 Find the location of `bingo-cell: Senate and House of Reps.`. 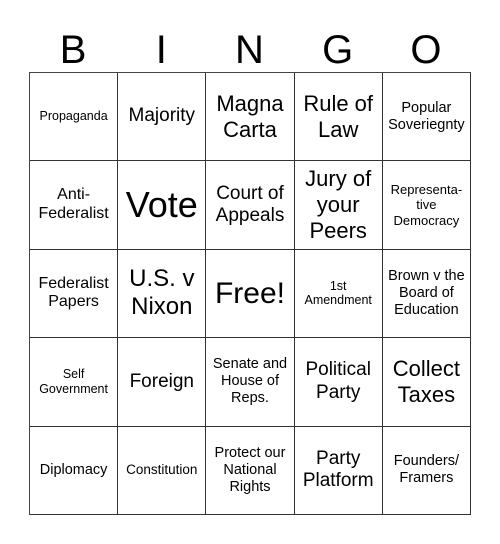

bingo-cell: Senate and House of Reps. is located at coordinates (250, 382).